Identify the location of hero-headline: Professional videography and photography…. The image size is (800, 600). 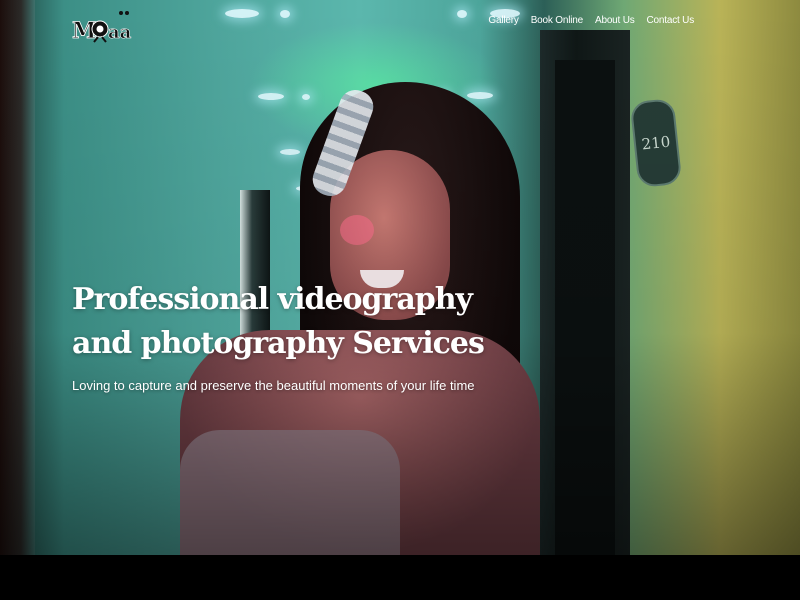
(282, 322).